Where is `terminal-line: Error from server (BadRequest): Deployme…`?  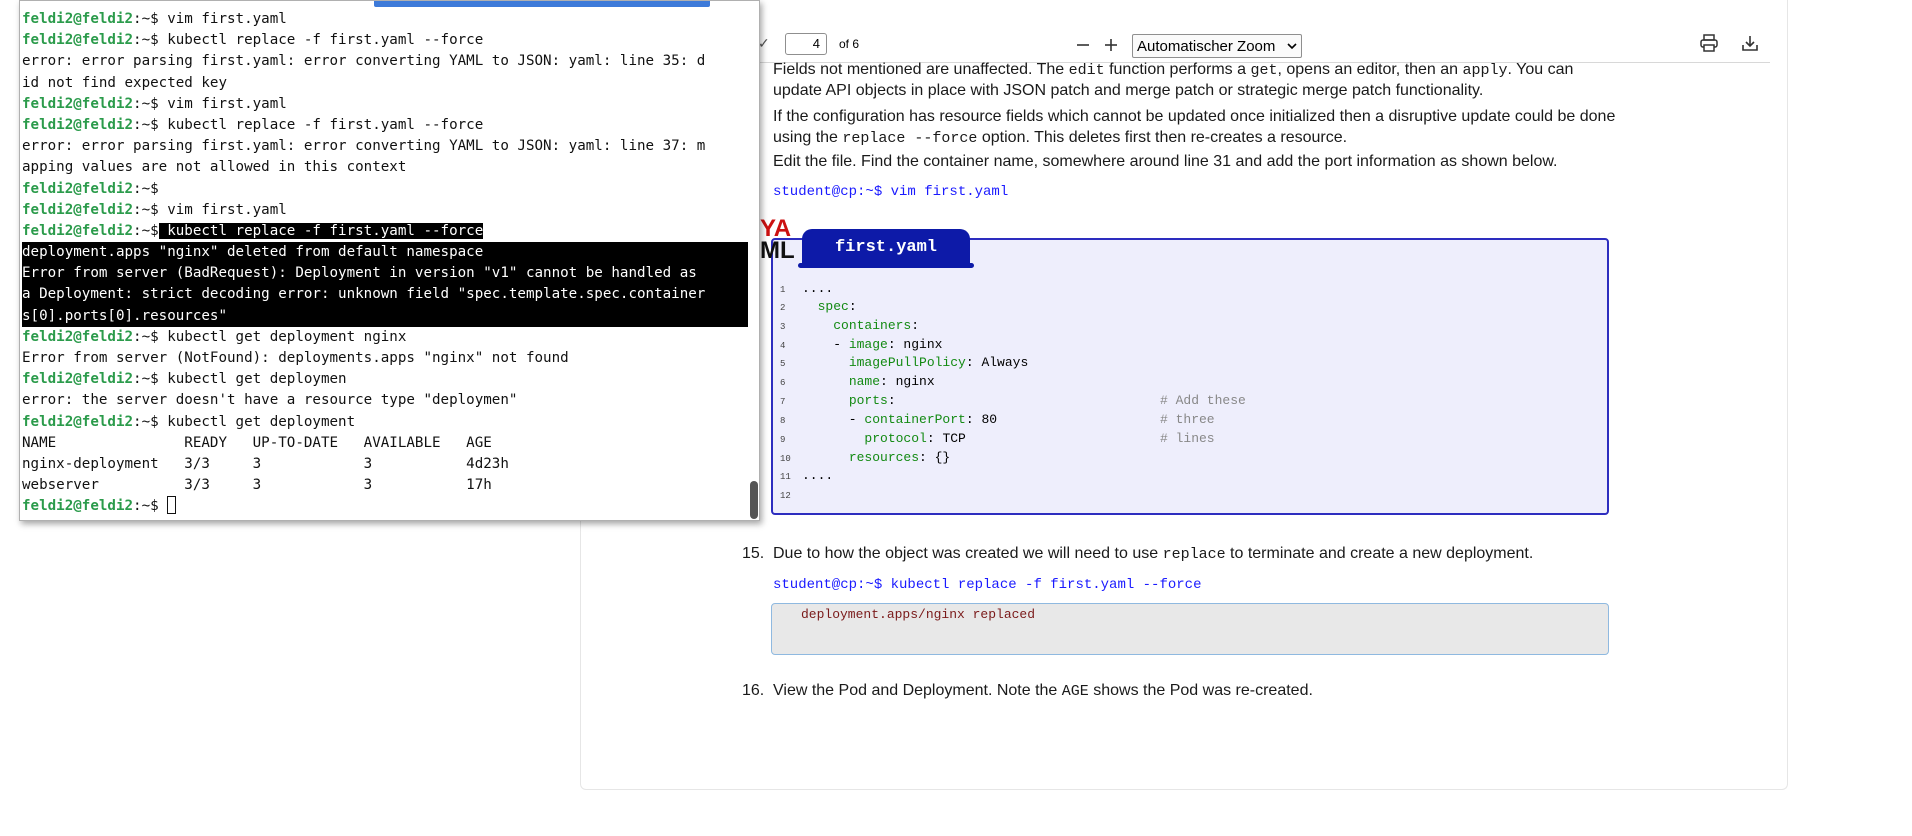
terminal-line: Error from server (BadRequest): Deployme… is located at coordinates (385, 274).